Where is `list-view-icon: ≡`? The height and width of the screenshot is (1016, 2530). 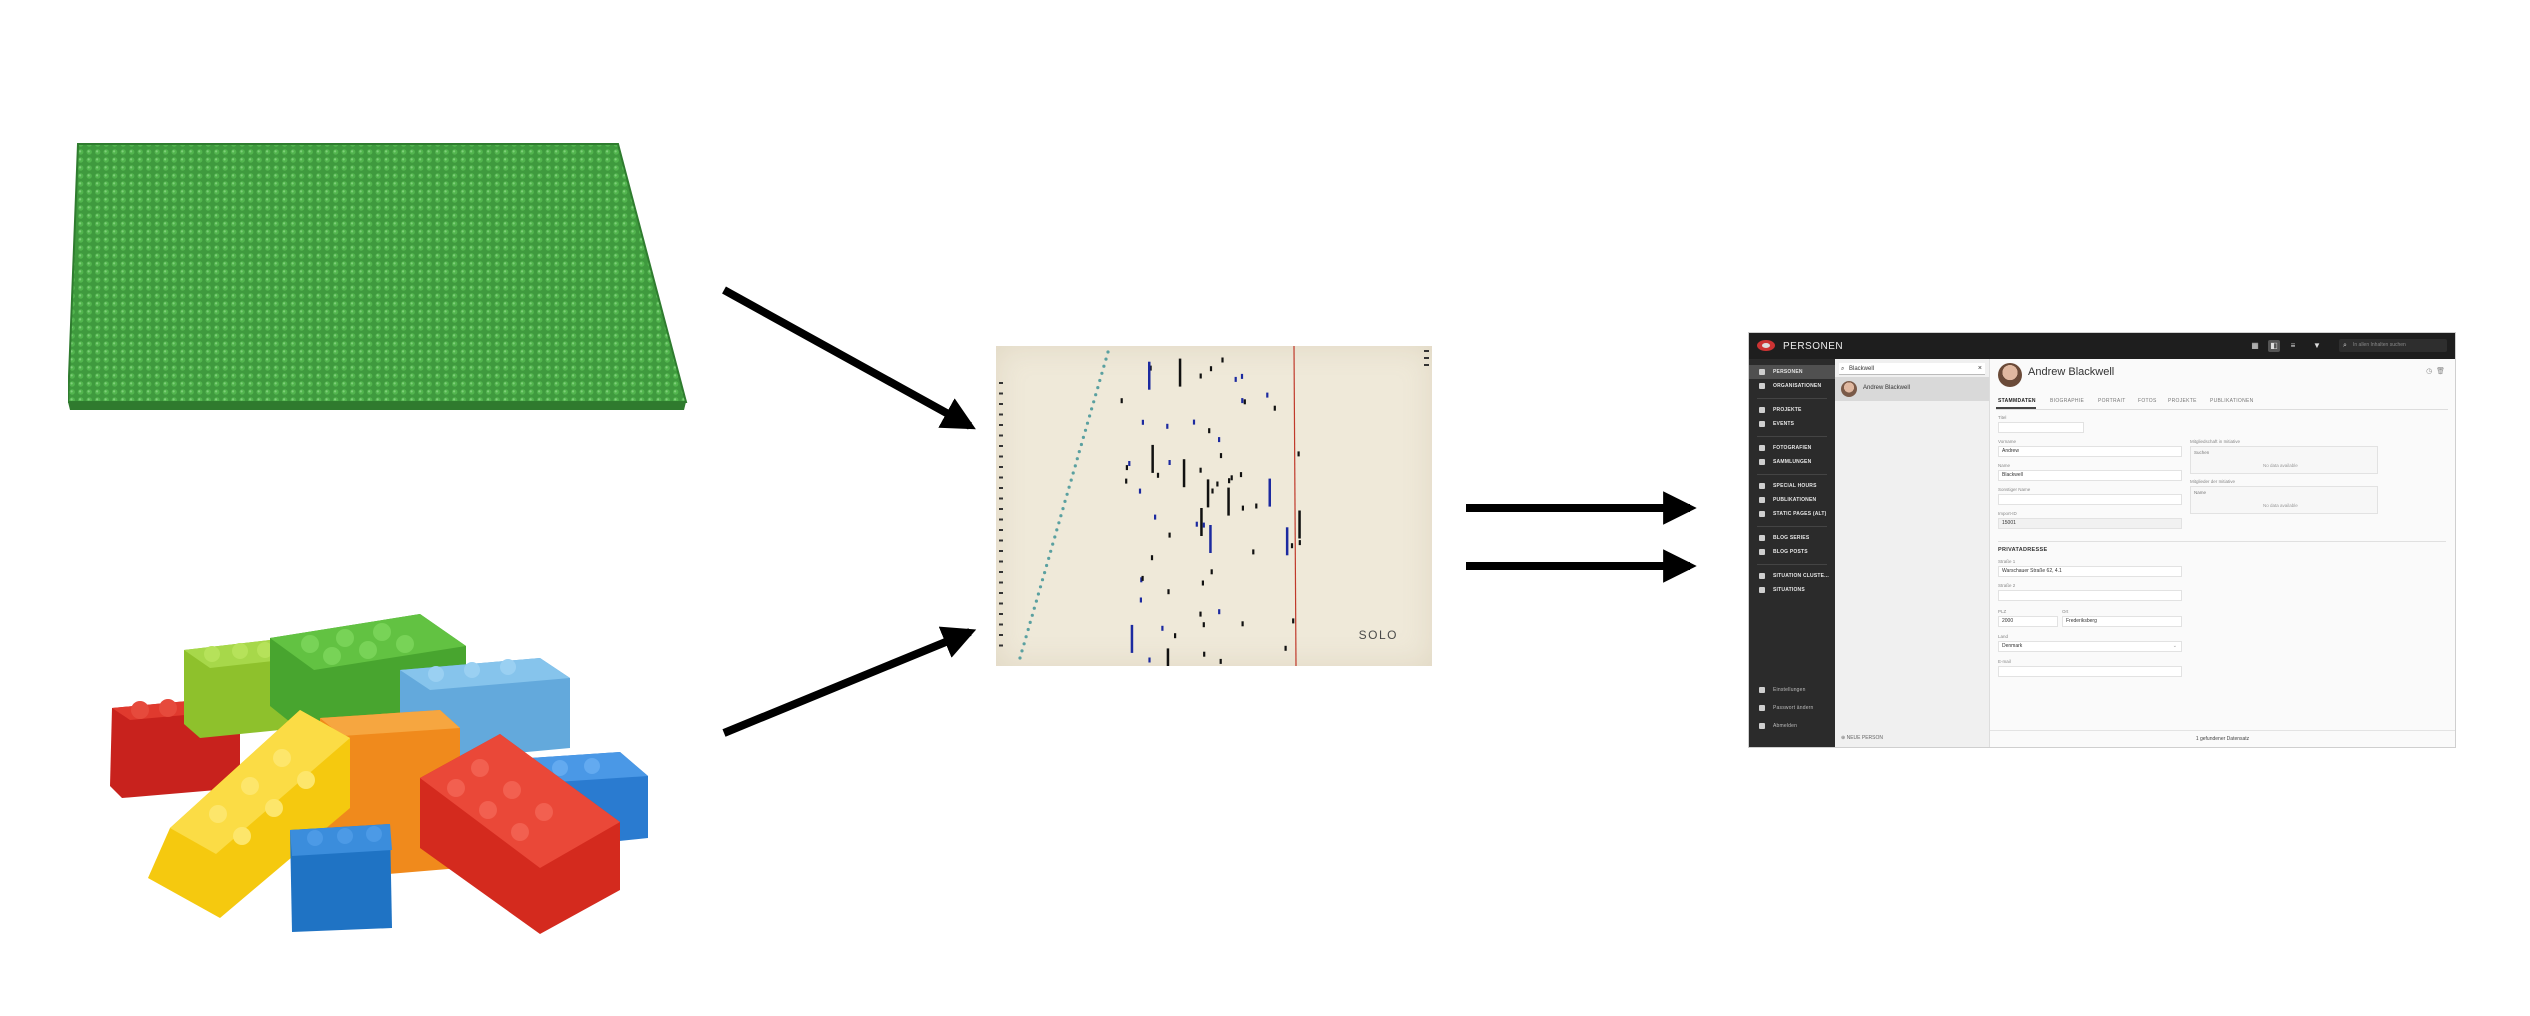 list-view-icon: ≡ is located at coordinates (2293, 346).